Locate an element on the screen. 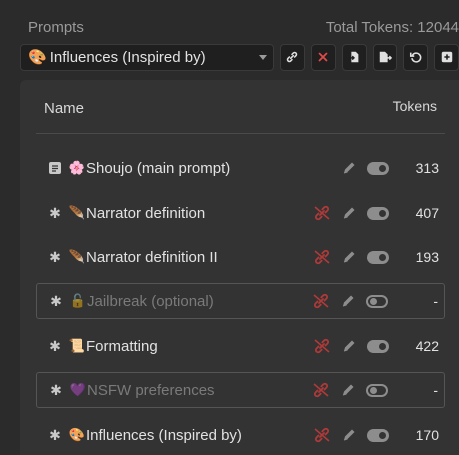  prompt-row: ✱ 🔓 Jailbreak (optional) - is located at coordinates (240, 301).